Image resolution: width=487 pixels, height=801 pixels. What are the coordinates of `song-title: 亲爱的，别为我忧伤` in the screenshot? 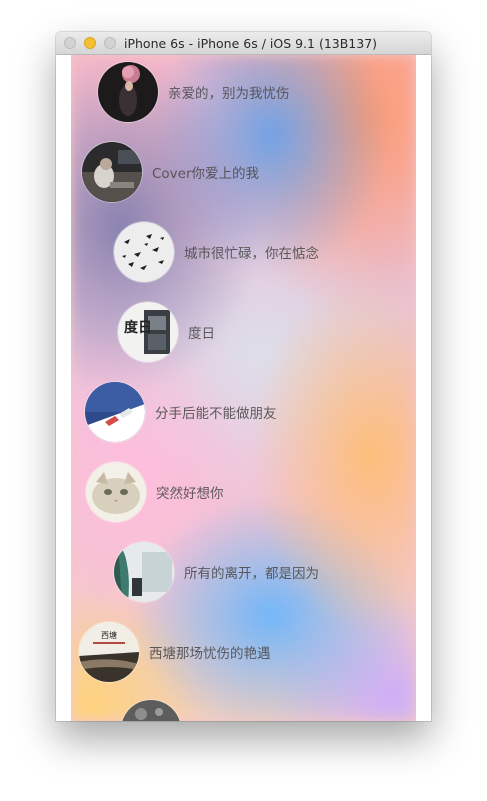 It's located at (229, 94).